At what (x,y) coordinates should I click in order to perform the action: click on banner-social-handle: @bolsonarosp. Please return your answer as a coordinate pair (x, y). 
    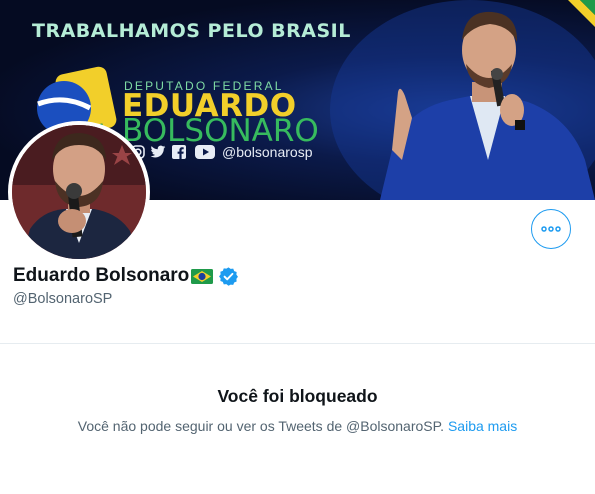
    Looking at the image, I should click on (267, 152).